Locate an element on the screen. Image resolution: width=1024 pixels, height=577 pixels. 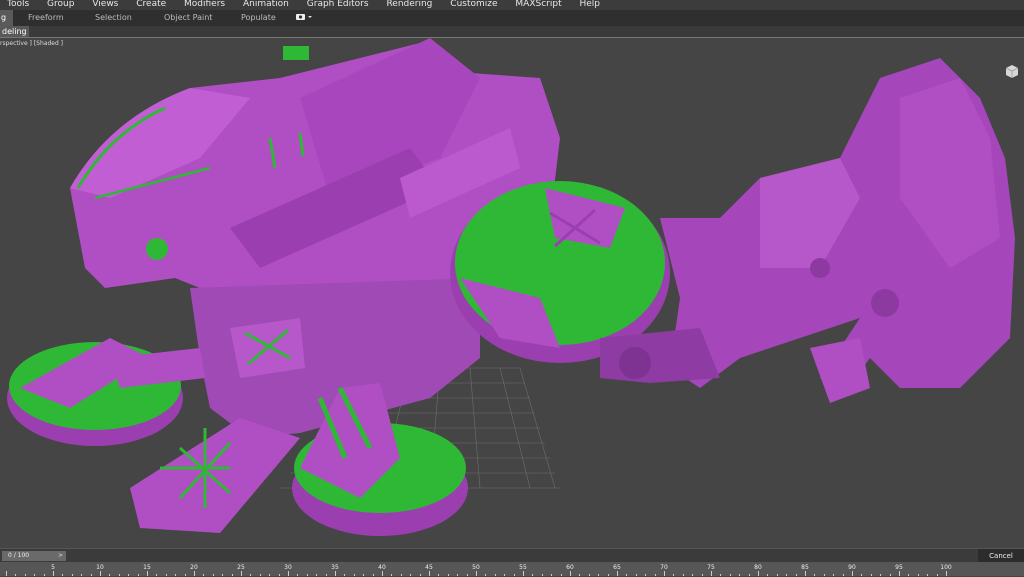
modeling-panel-label: deling is located at coordinates (14, 31).